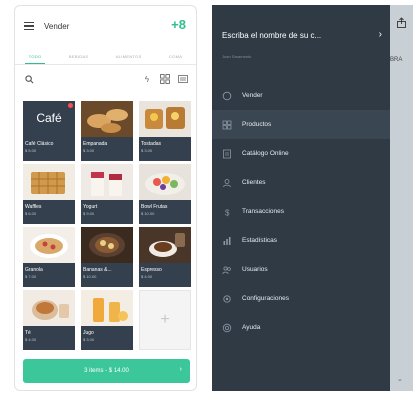  Describe the element at coordinates (33, 207) in the screenshot. I see `product-name: Waffles` at that location.